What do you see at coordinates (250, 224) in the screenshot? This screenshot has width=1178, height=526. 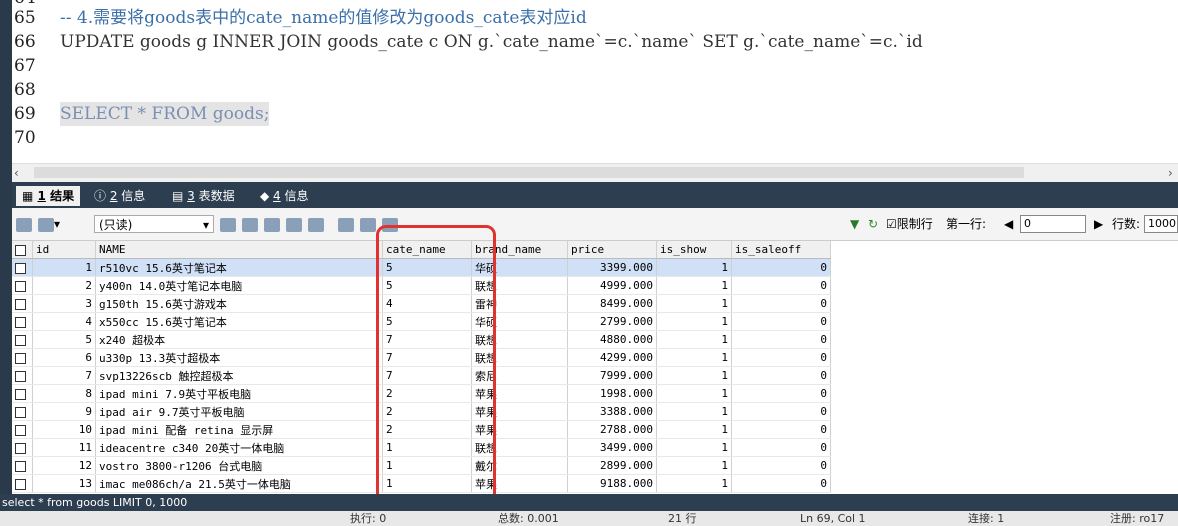 I see `copy-row-icon` at bounding box center [250, 224].